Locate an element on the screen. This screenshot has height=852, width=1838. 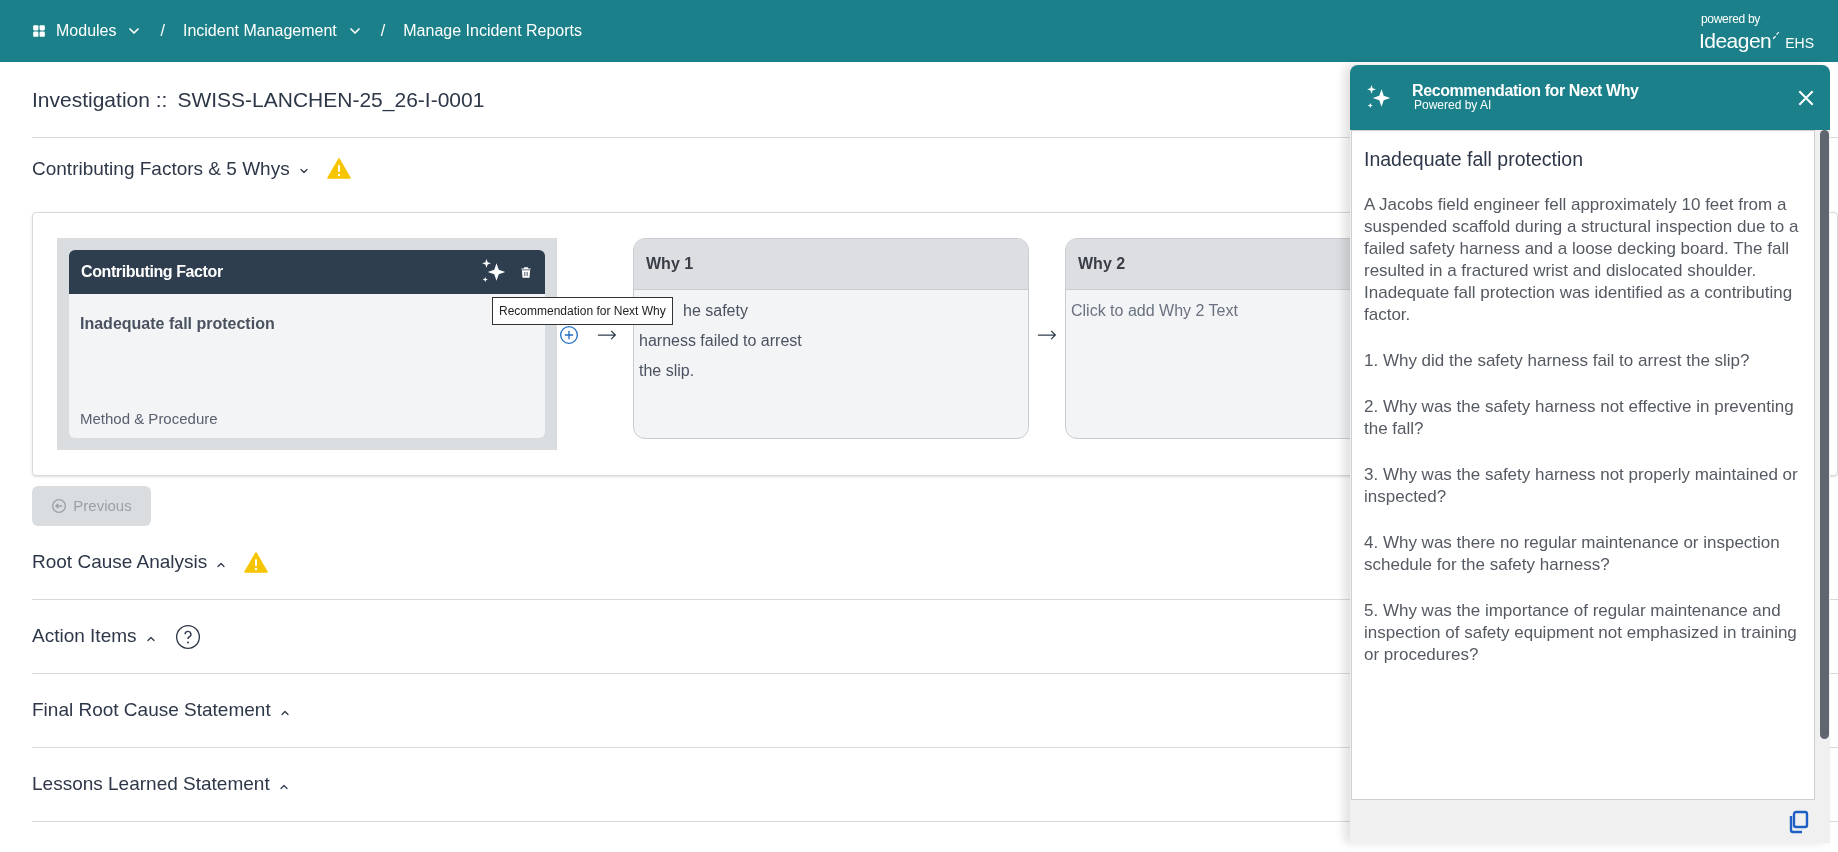
brand-suffix: EHS is located at coordinates (1799, 43).